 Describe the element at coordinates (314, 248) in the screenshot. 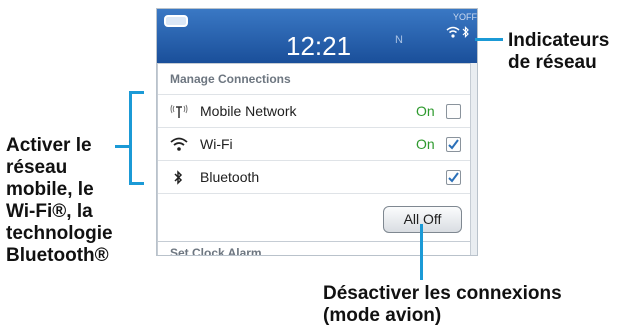

I see `set-clock-alarm-section: Set Clock Alarm` at that location.